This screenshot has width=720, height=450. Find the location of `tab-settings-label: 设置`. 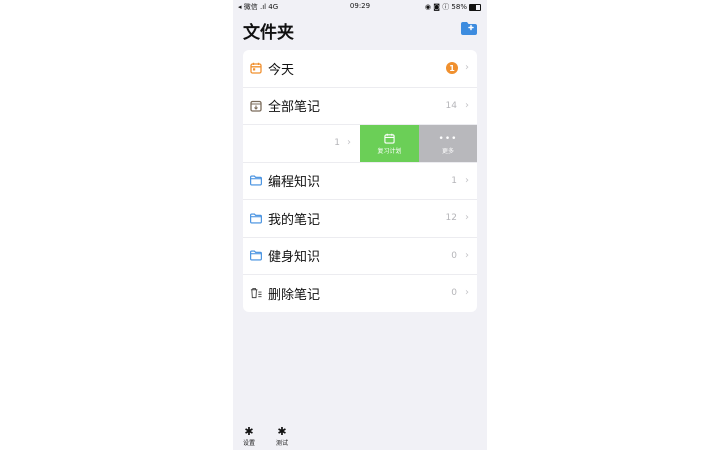

tab-settings-label: 设置 is located at coordinates (248, 443).